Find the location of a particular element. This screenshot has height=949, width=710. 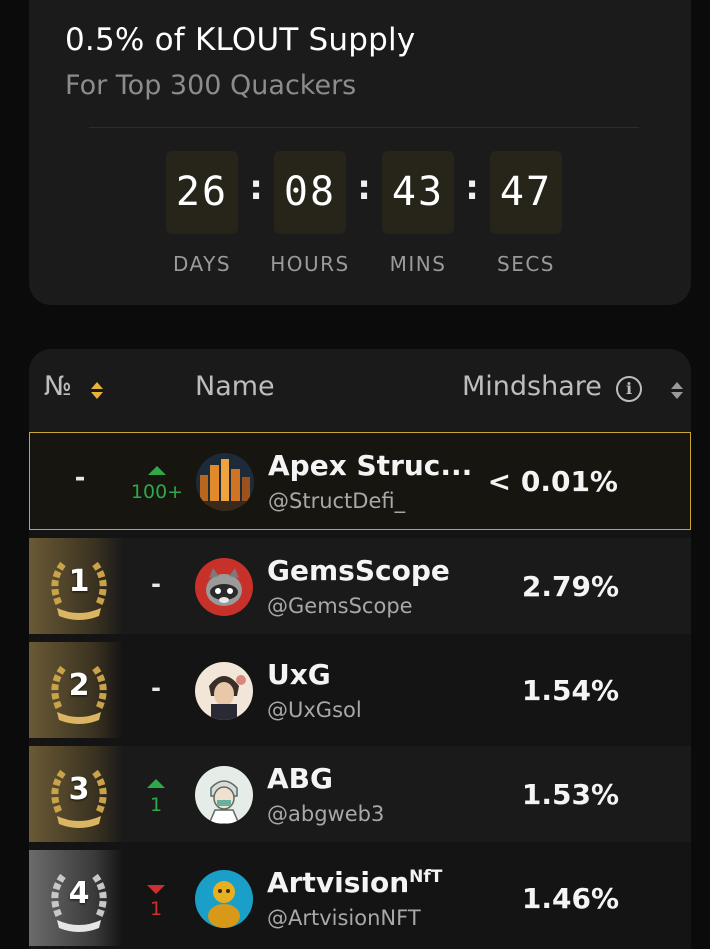

rank-value: - is located at coordinates (80, 478).